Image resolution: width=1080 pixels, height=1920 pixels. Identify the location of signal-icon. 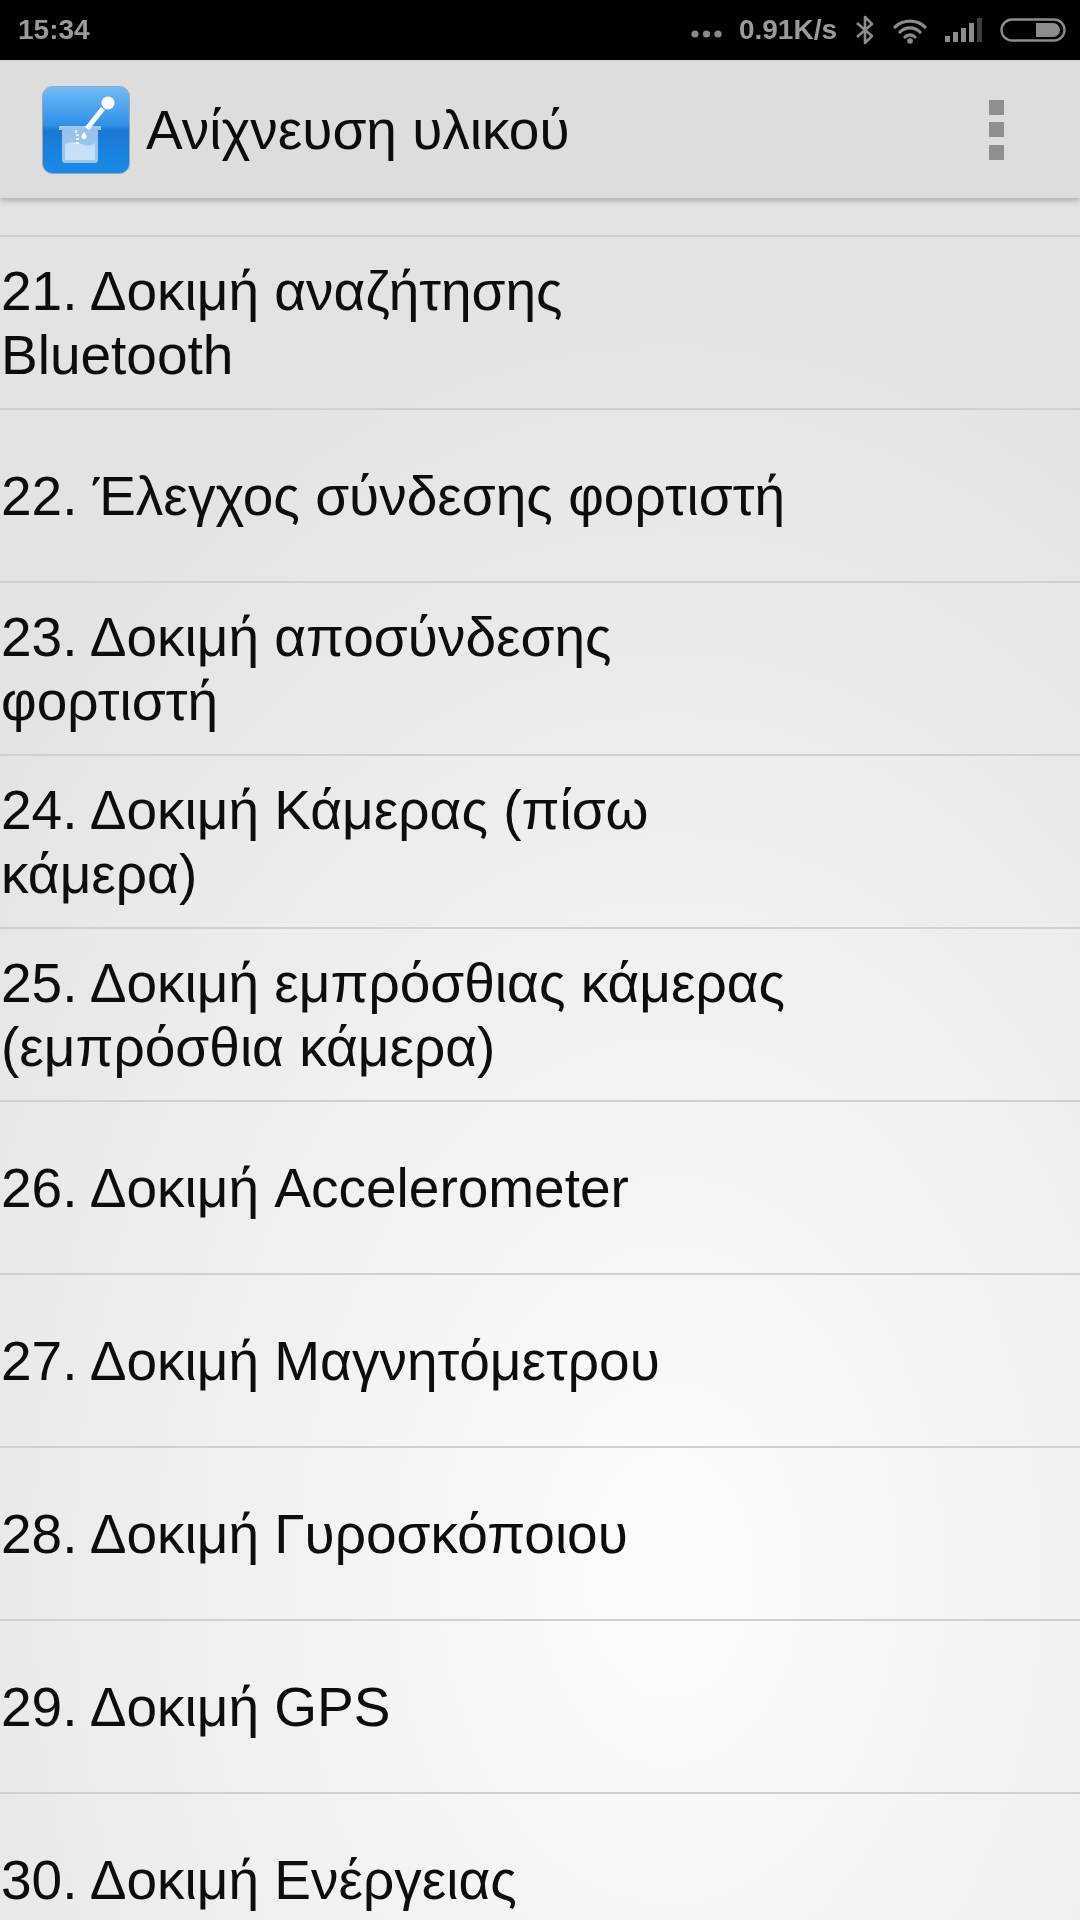
(963, 30).